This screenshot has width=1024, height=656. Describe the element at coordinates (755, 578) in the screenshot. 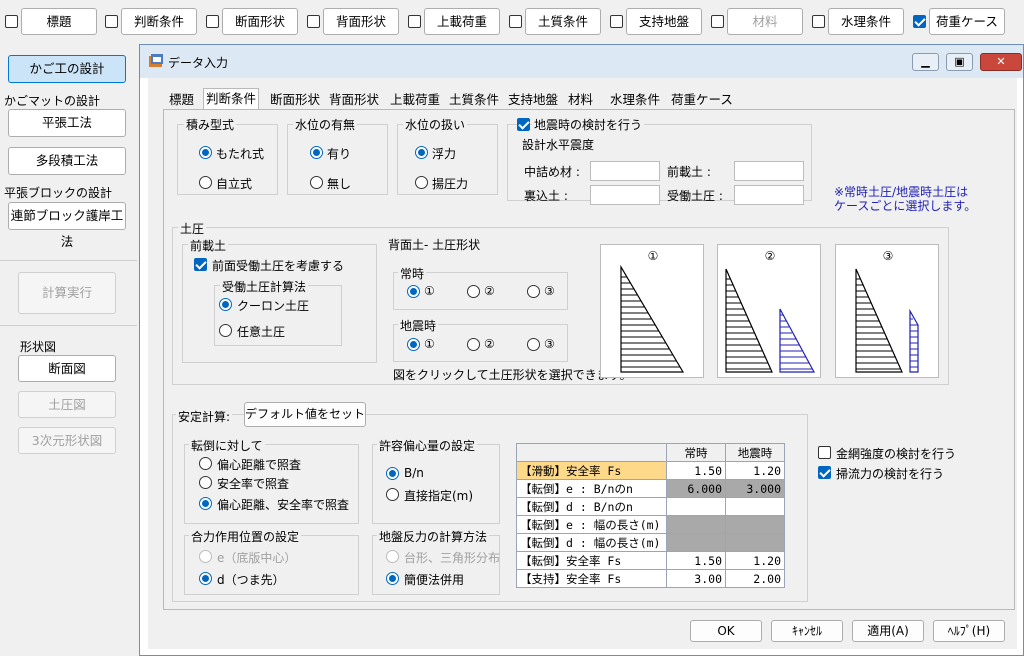

I see `cell-jishin: 2.00` at that location.